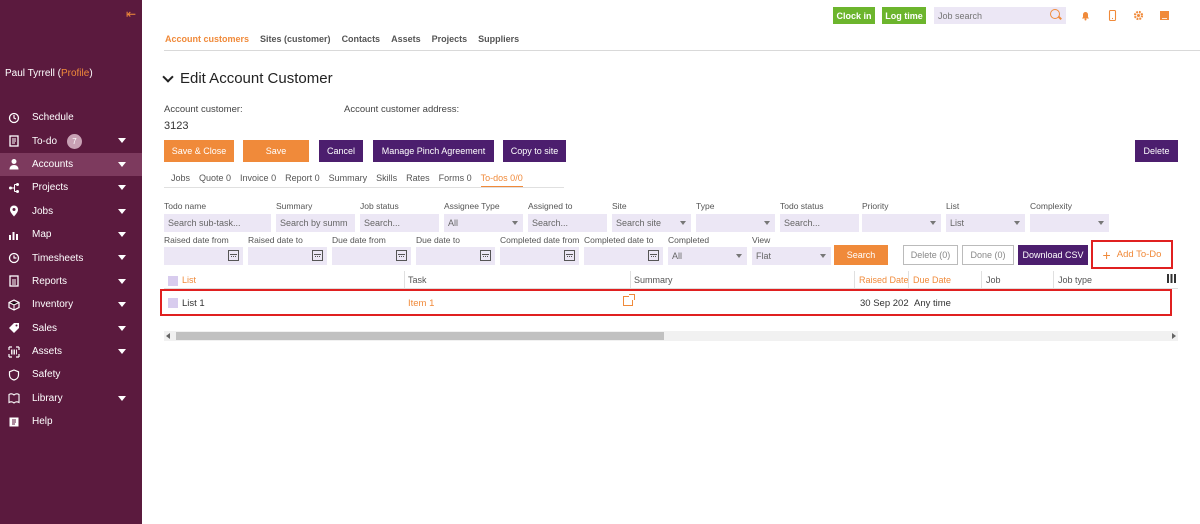  Describe the element at coordinates (1085, 15) in the screenshot. I see `bell-icon` at that location.